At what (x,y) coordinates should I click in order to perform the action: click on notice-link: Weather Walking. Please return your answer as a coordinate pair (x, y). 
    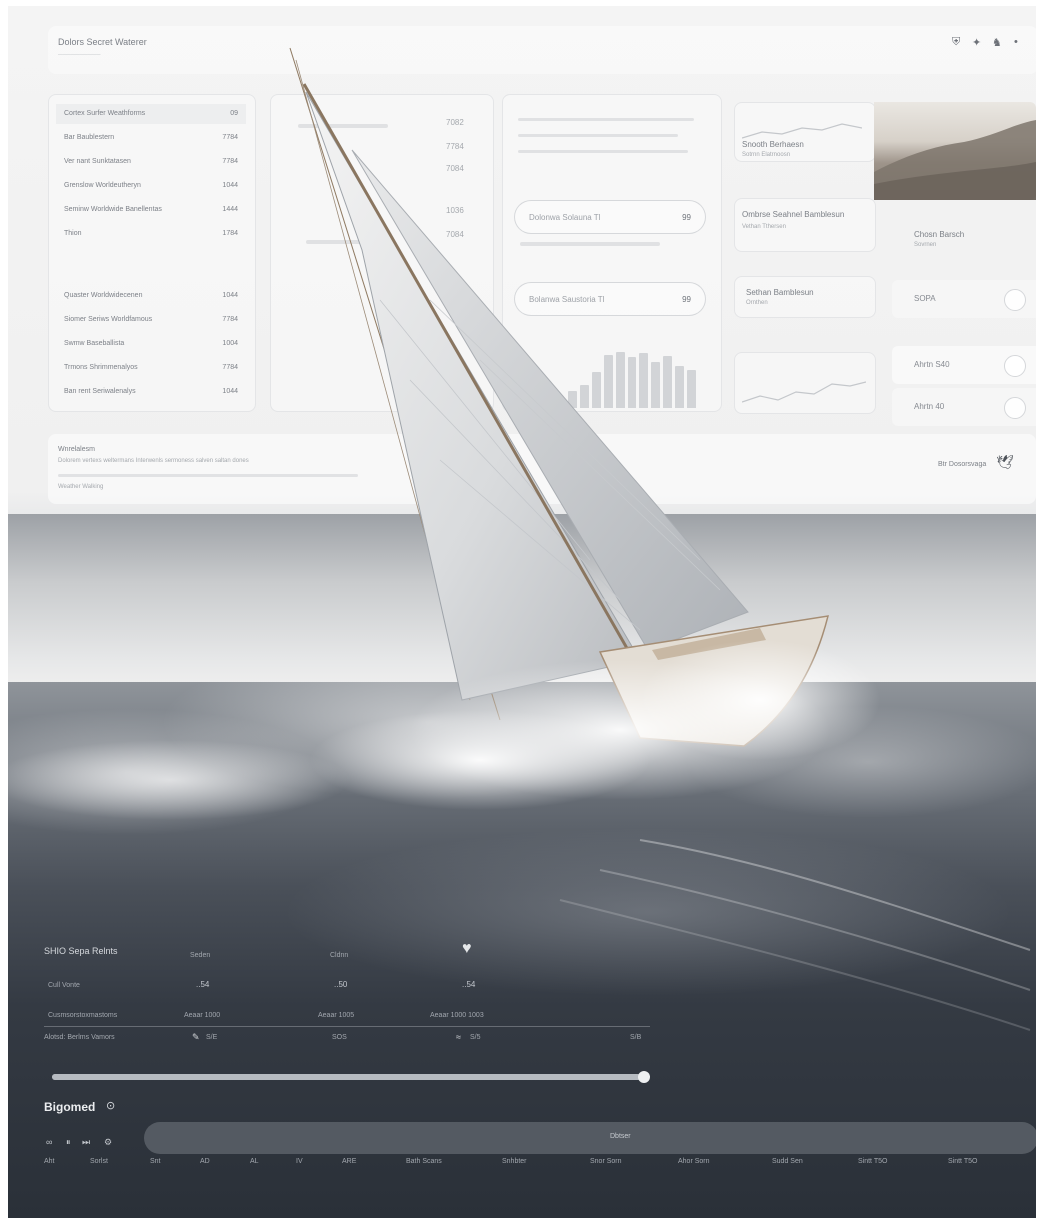
    Looking at the image, I should click on (80, 487).